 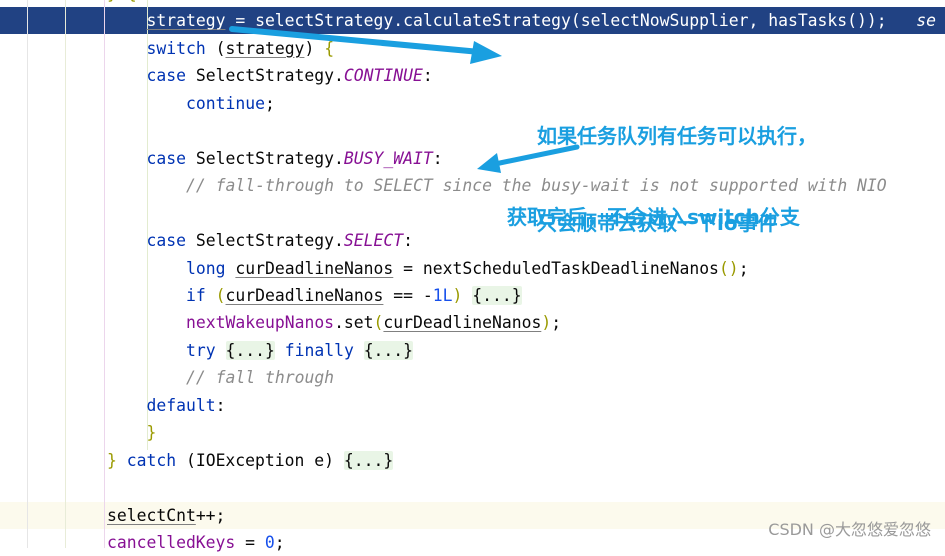 I want to click on annotation-note-2: 获取完后，不会进入switch分支, so click(x=653, y=217).